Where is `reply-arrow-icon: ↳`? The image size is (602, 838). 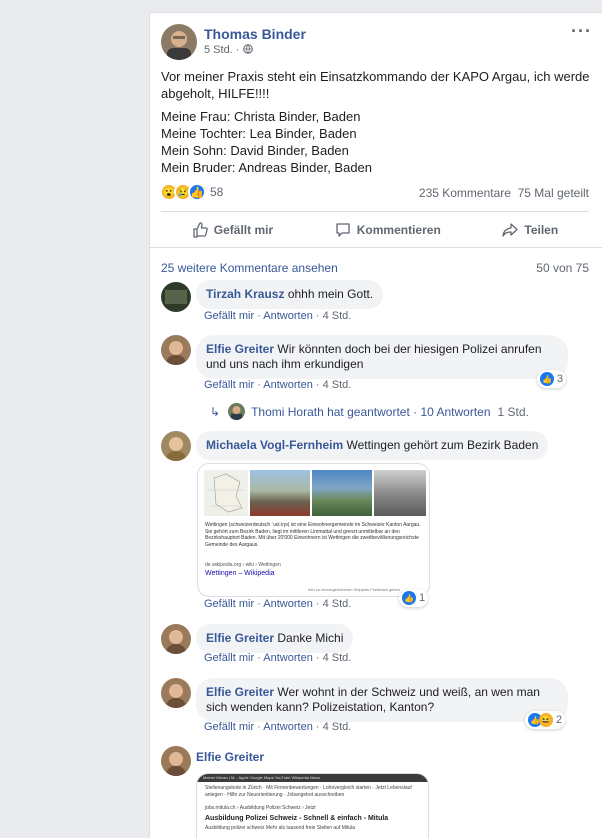 reply-arrow-icon: ↳ is located at coordinates (215, 411).